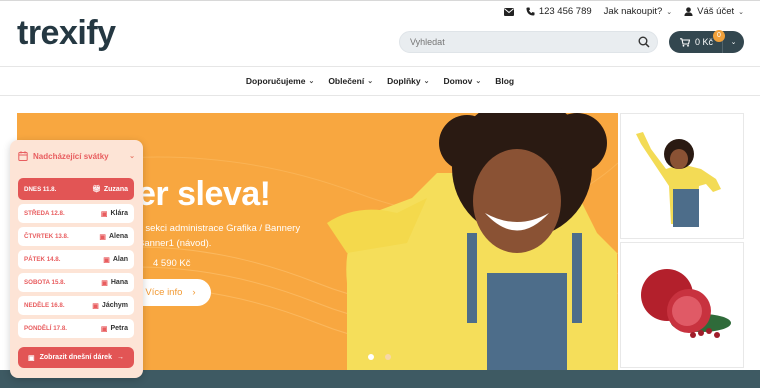 Image resolution: width=760 pixels, height=388 pixels. Describe the element at coordinates (194, 292) in the screenshot. I see `chevron-right-icon: ›` at that location.